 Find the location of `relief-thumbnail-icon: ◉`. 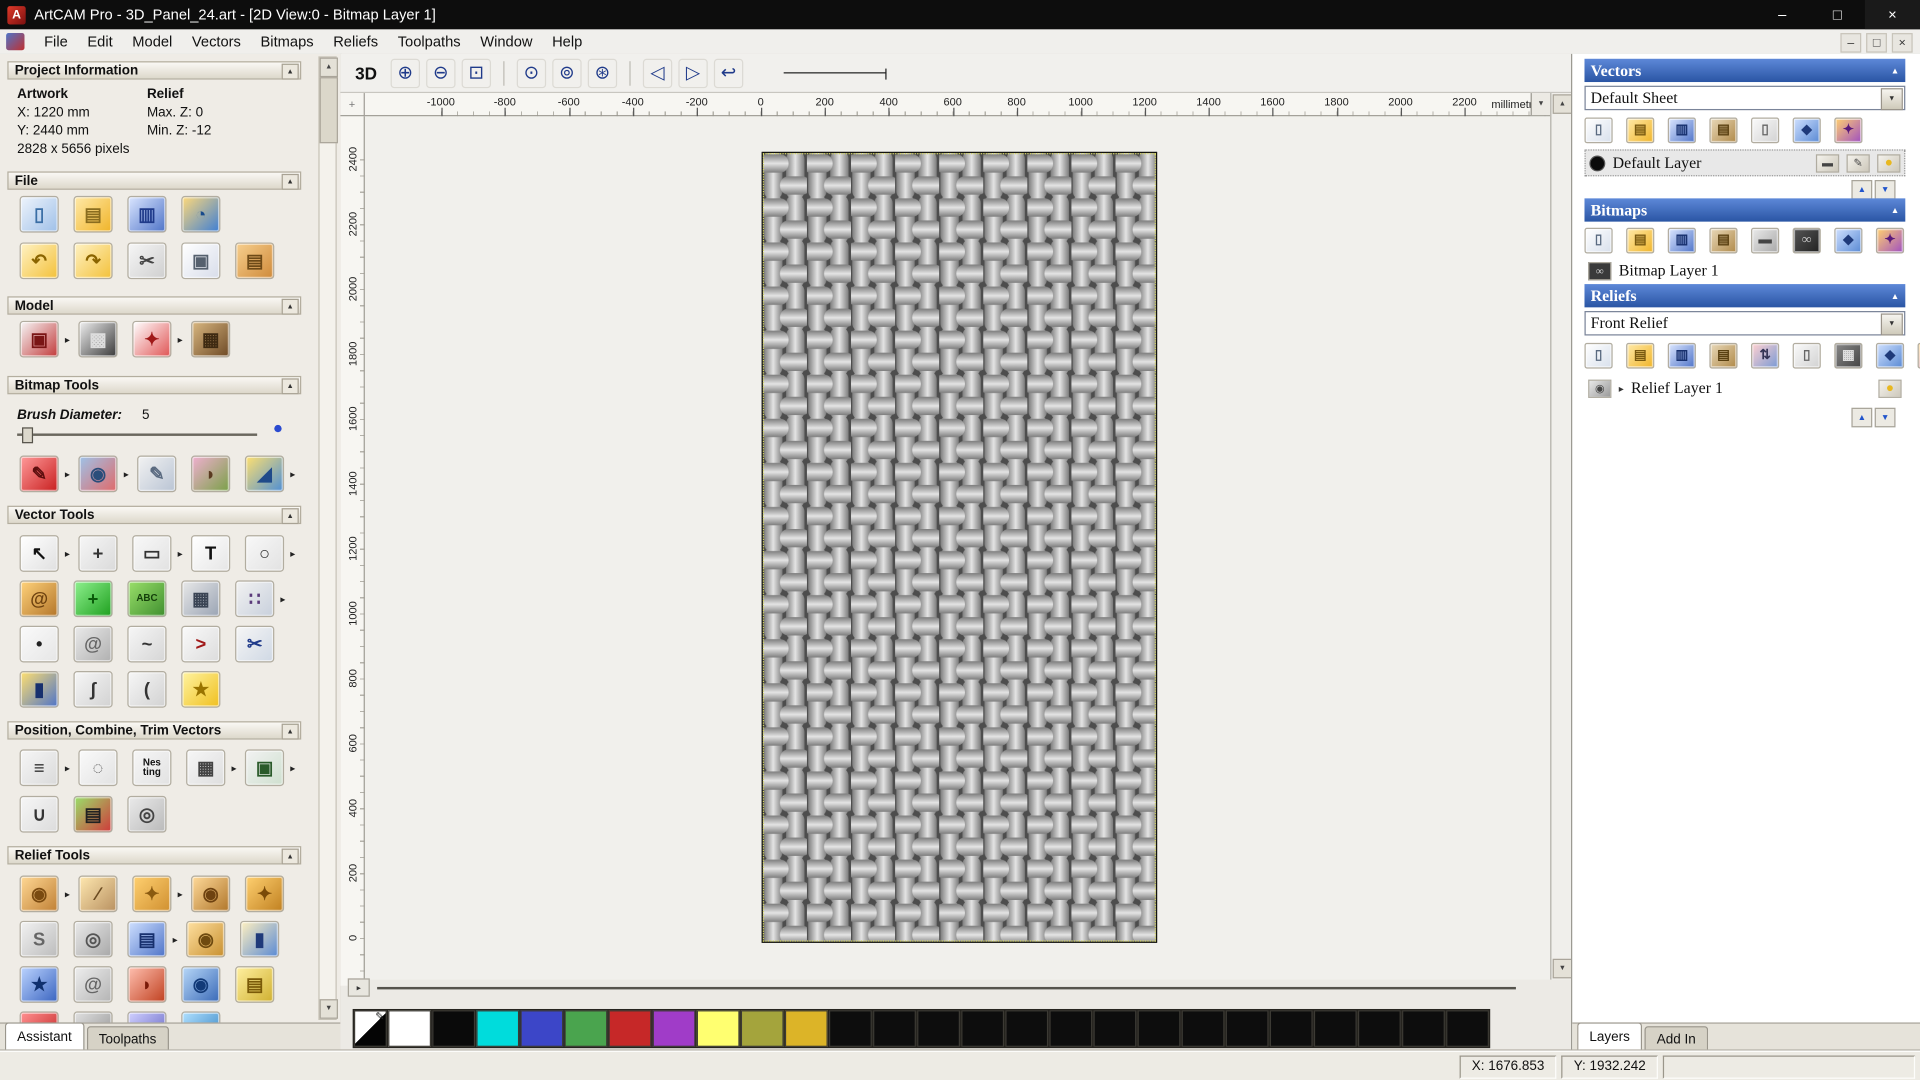

relief-thumbnail-icon: ◉ is located at coordinates (1600, 388).